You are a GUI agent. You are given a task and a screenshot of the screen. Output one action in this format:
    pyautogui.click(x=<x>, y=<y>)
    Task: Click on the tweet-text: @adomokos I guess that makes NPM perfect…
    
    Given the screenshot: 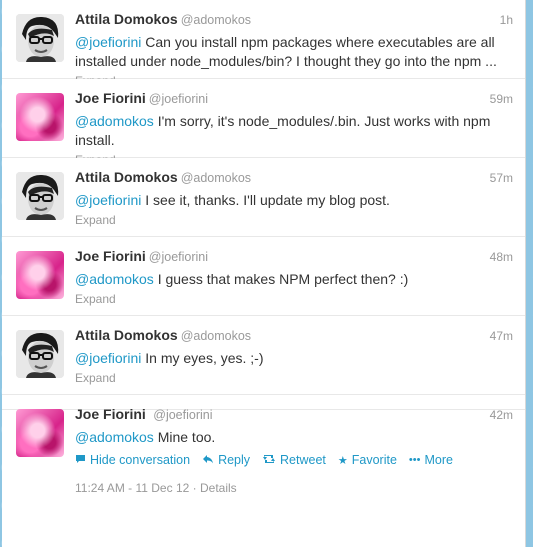 What is the action you would take?
    pyautogui.click(x=294, y=279)
    